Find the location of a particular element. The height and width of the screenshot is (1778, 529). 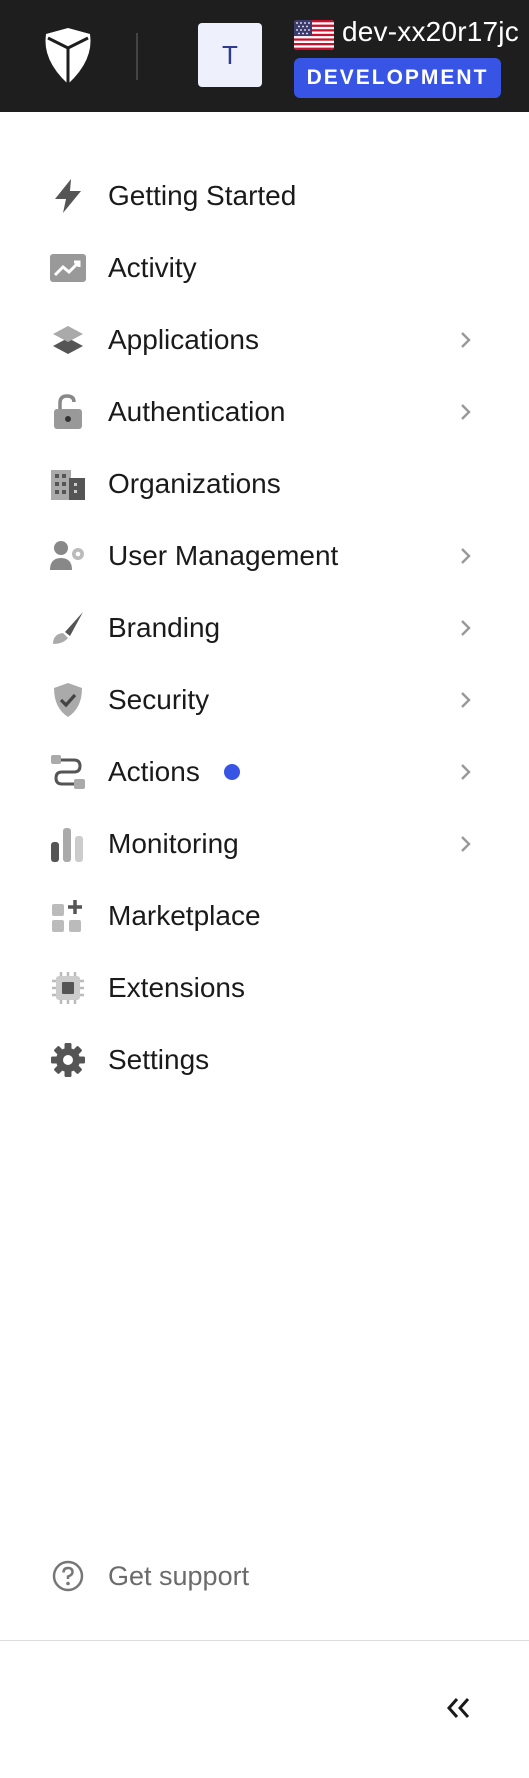

buildings-icon is located at coordinates (68, 484).